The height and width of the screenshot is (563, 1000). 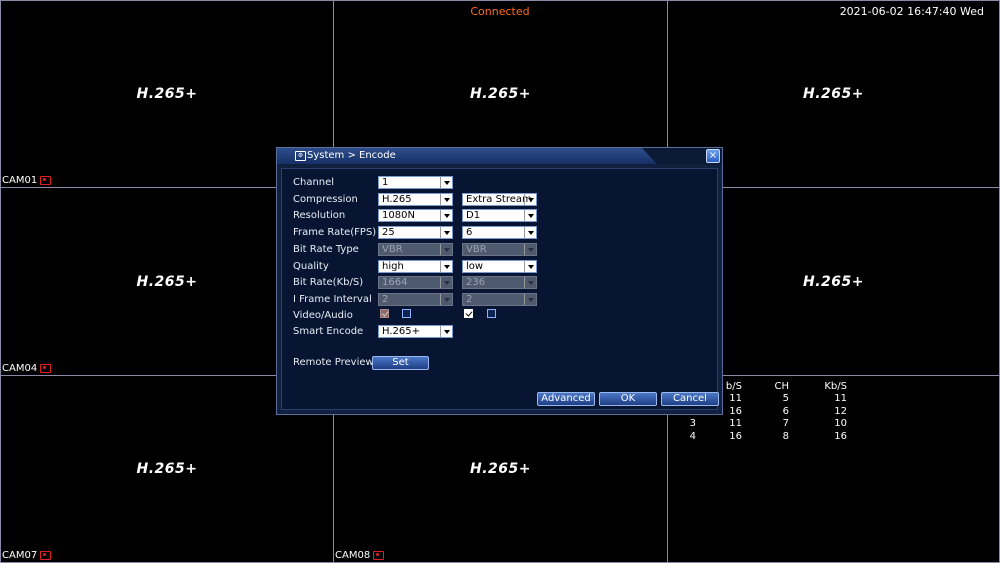 What do you see at coordinates (415, 266) in the screenshot?
I see `main-quality-select: high` at bounding box center [415, 266].